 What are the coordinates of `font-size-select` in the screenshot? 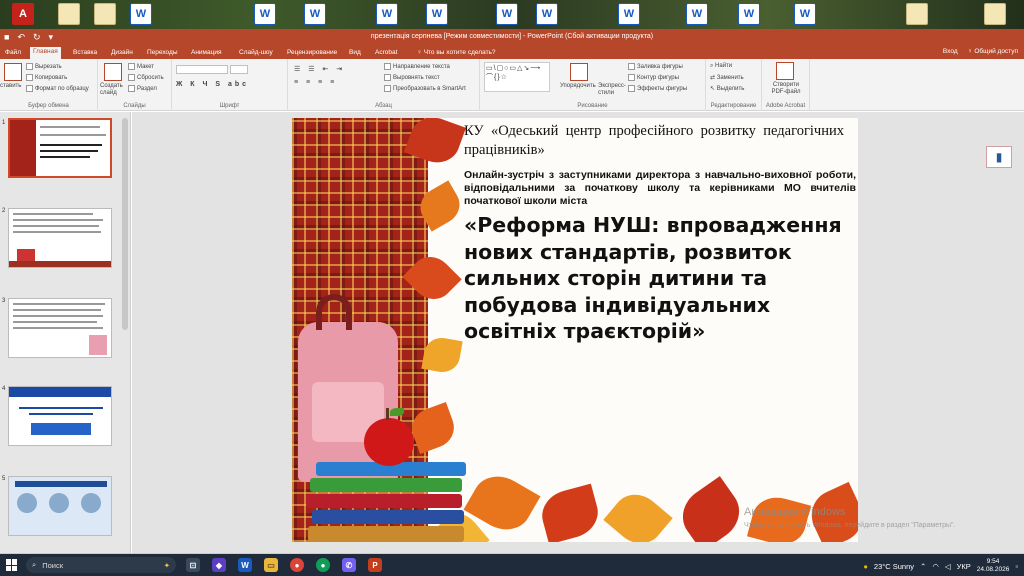 It's located at (239, 69).